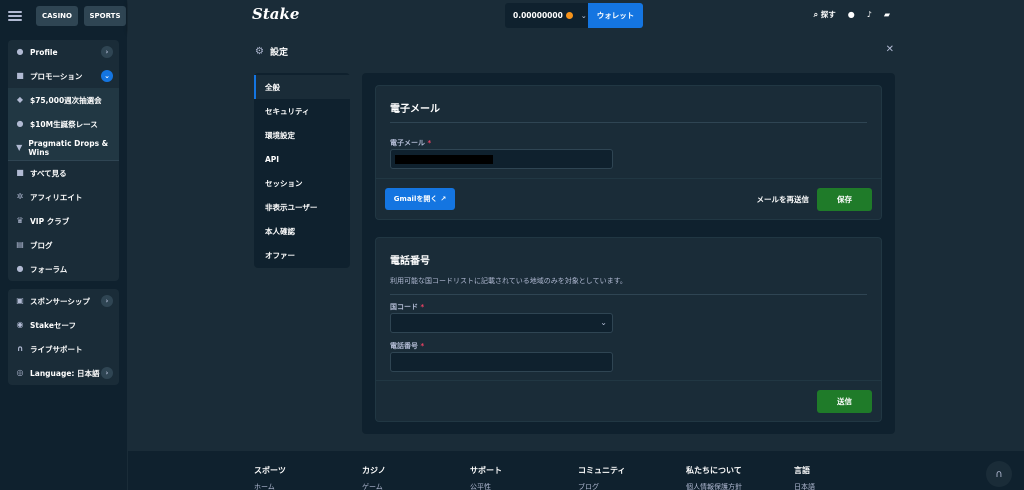 The image size is (1024, 490). What do you see at coordinates (804, 486) in the screenshot?
I see `footer-language-select: 日本語` at bounding box center [804, 486].